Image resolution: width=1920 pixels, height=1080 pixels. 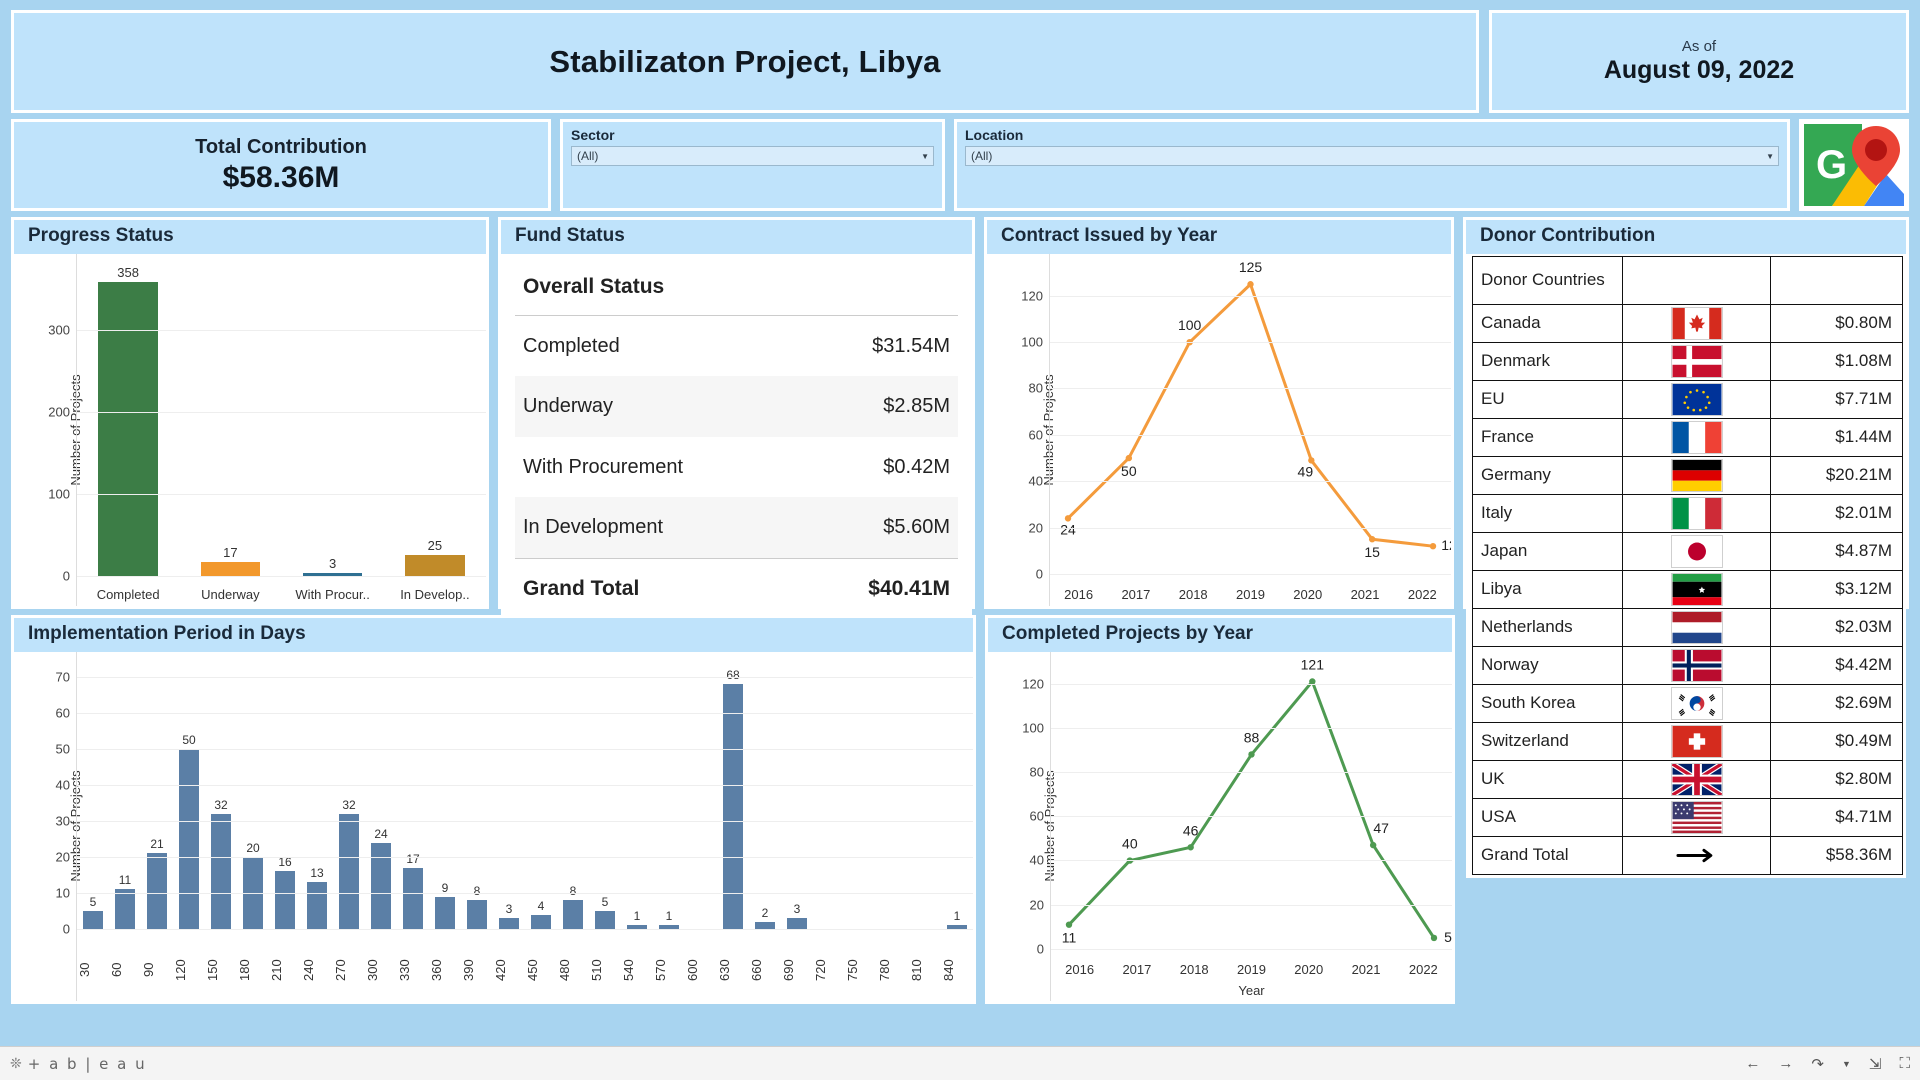 I want to click on bar-item: 2, so click(x=765, y=797).